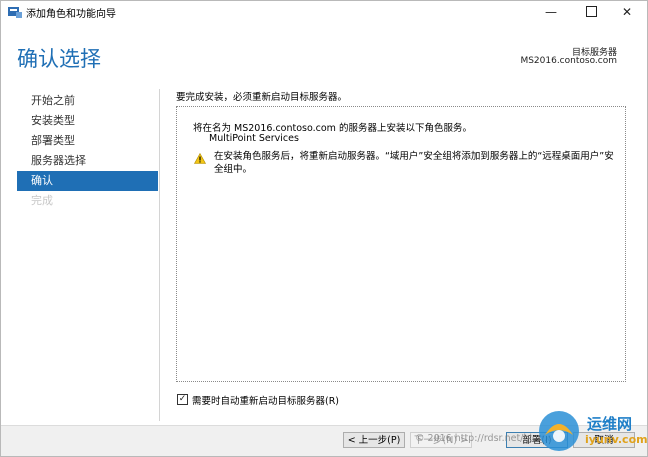 This screenshot has height=457, width=648. What do you see at coordinates (265, 400) in the screenshot?
I see `auto-restart-label: 需要时自动重新启动目标服务器(R)` at bounding box center [265, 400].